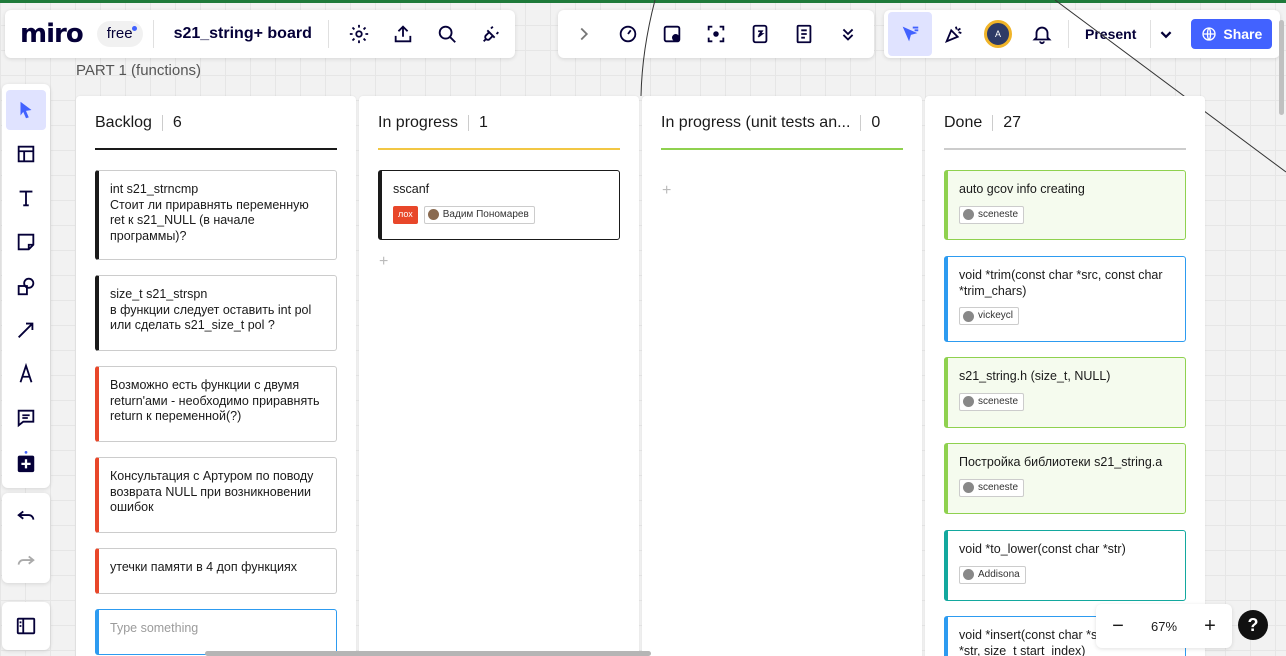 Image resolution: width=1286 pixels, height=656 pixels. What do you see at coordinates (1066, 316) in the screenshot?
I see `card-tags: vickeycl` at bounding box center [1066, 316].